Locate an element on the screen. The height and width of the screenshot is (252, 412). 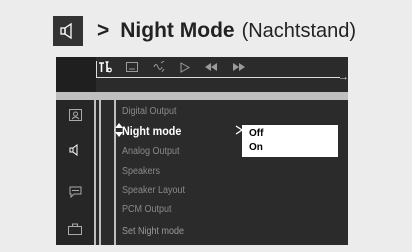
bar-line is located at coordinates (218, 77).